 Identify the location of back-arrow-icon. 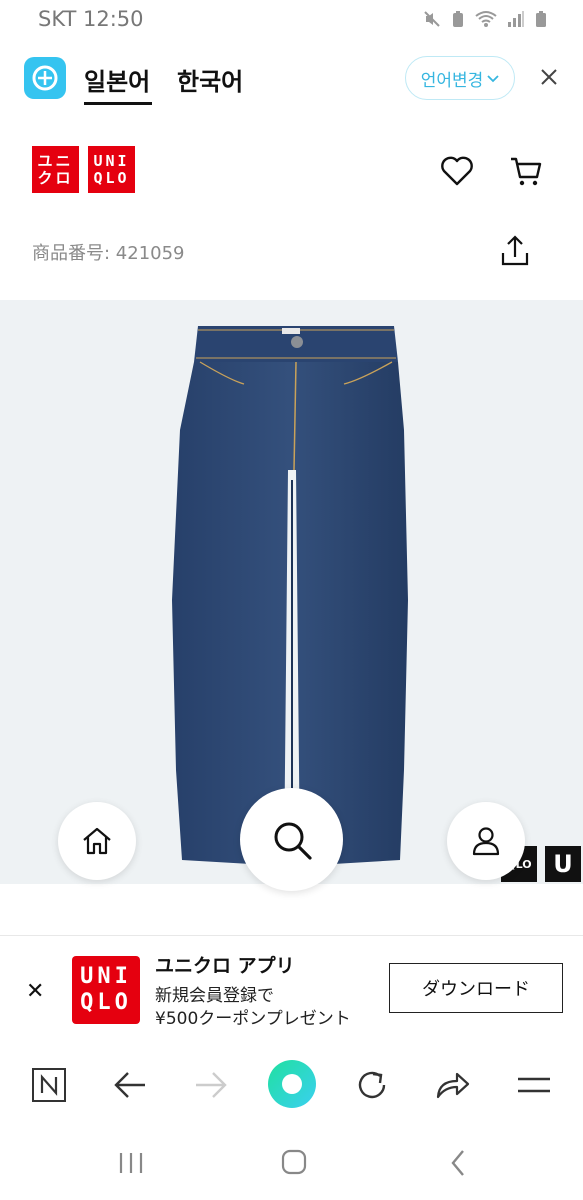
(129, 1085).